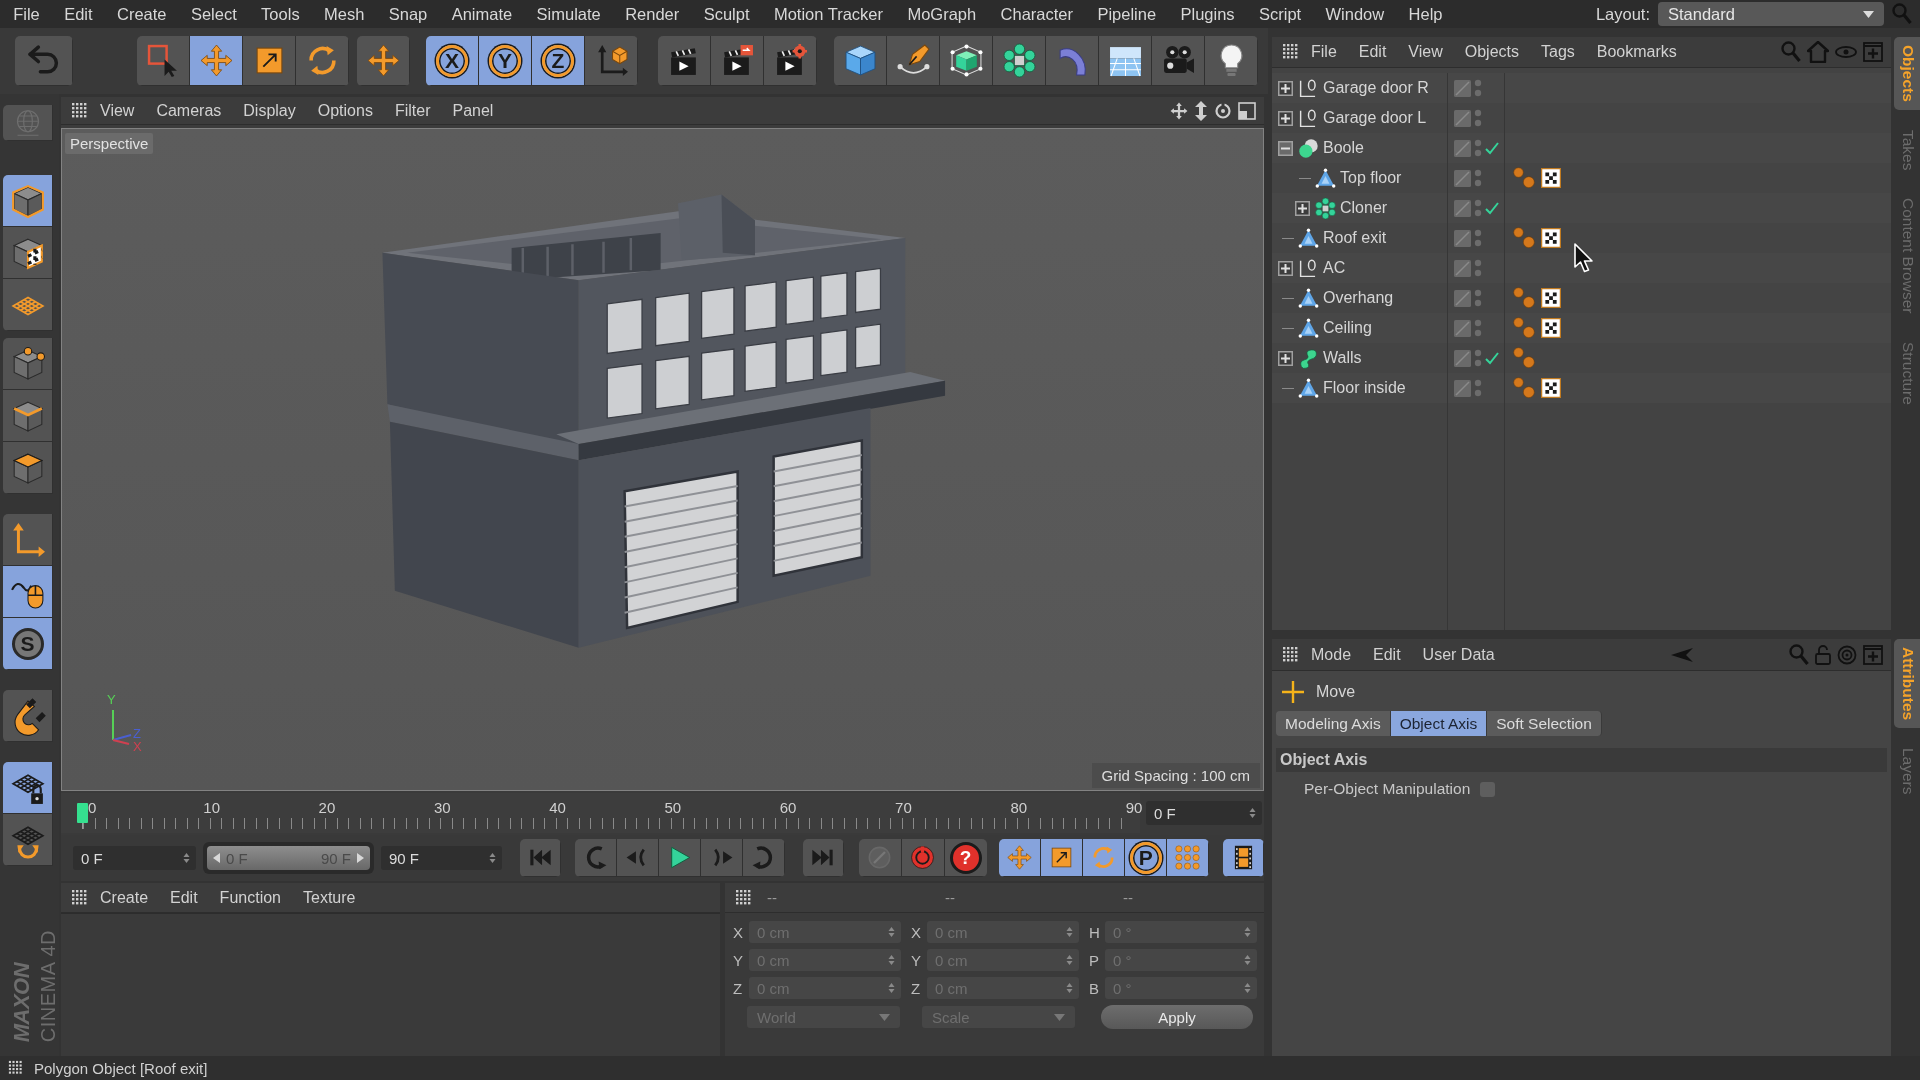 This screenshot has width=1920, height=1080. Describe the element at coordinates (880, 858) in the screenshot. I see `record-button` at that location.